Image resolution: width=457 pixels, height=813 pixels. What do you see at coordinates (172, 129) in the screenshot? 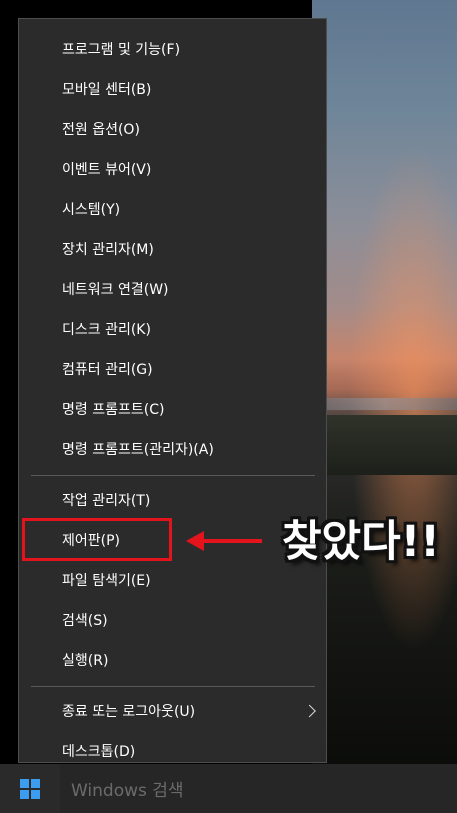
I see `menu-item-power-options: 전원 옵션(O)` at bounding box center [172, 129].